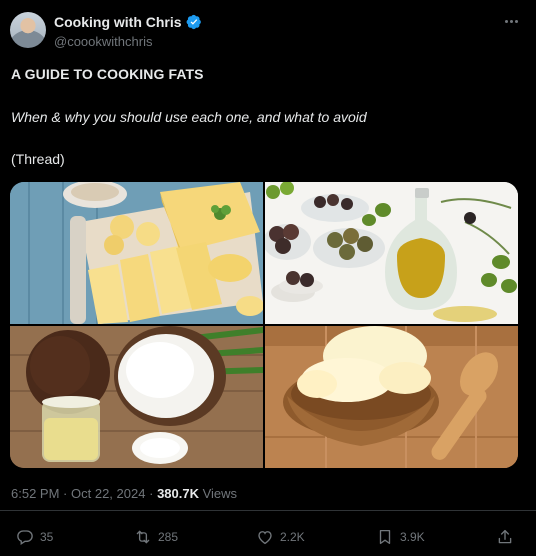  What do you see at coordinates (391, 397) in the screenshot?
I see `ghee-image` at bounding box center [391, 397].